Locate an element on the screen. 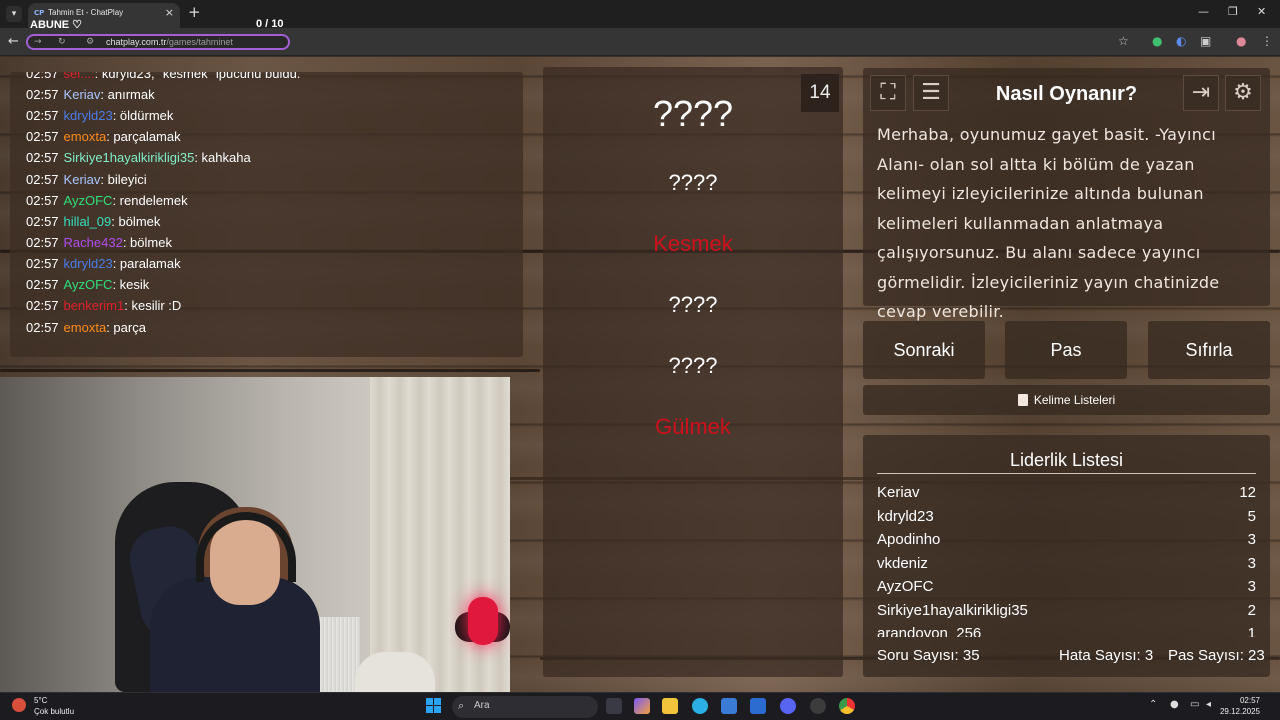  favicon-icon: CP is located at coordinates (39, 13).